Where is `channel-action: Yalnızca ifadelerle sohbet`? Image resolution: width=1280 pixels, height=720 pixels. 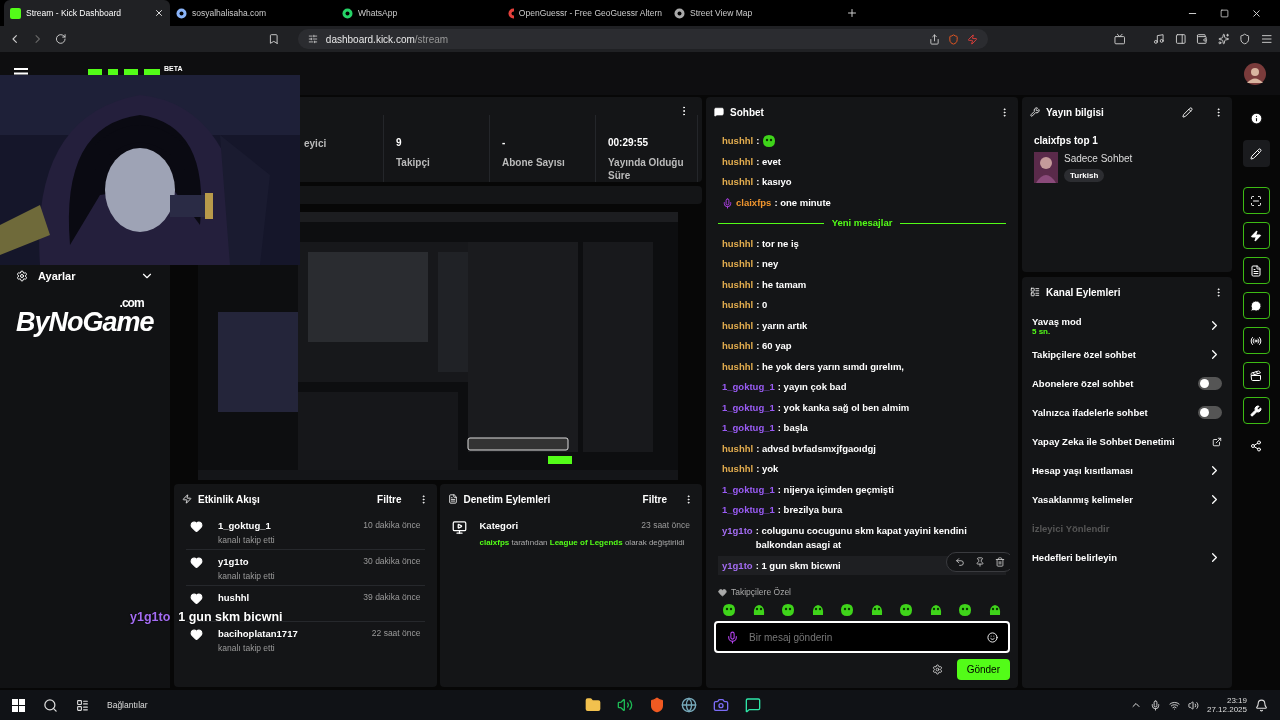 channel-action: Yalnızca ifadelerle sohbet is located at coordinates (1127, 412).